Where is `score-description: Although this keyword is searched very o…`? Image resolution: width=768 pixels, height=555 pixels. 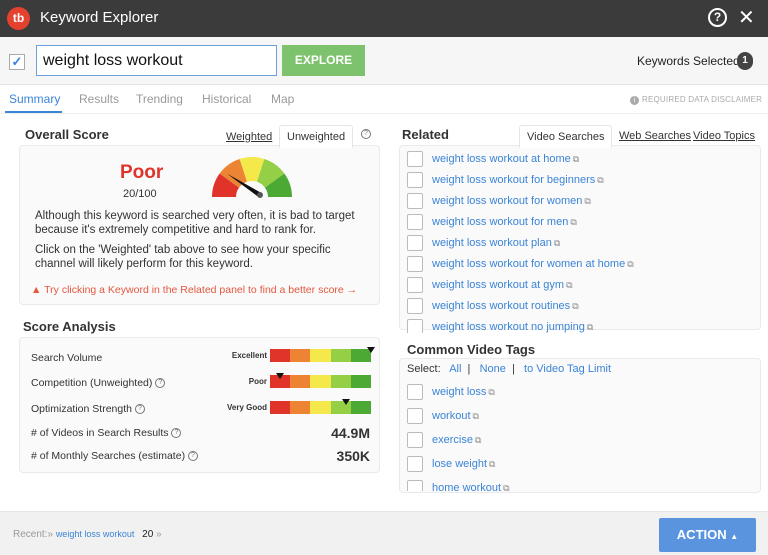
score-description: Although this keyword is searched very o… is located at coordinates (195, 223).